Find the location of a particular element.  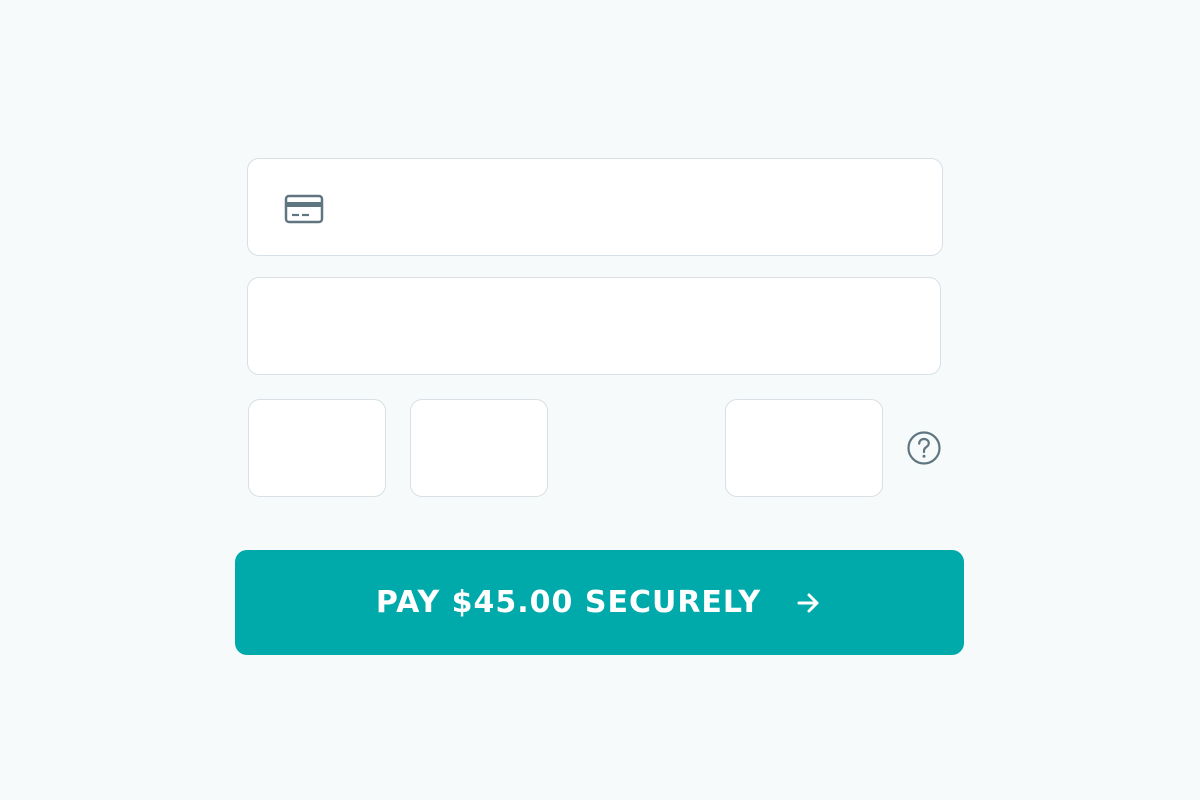

expiry-month-field is located at coordinates (317, 448).